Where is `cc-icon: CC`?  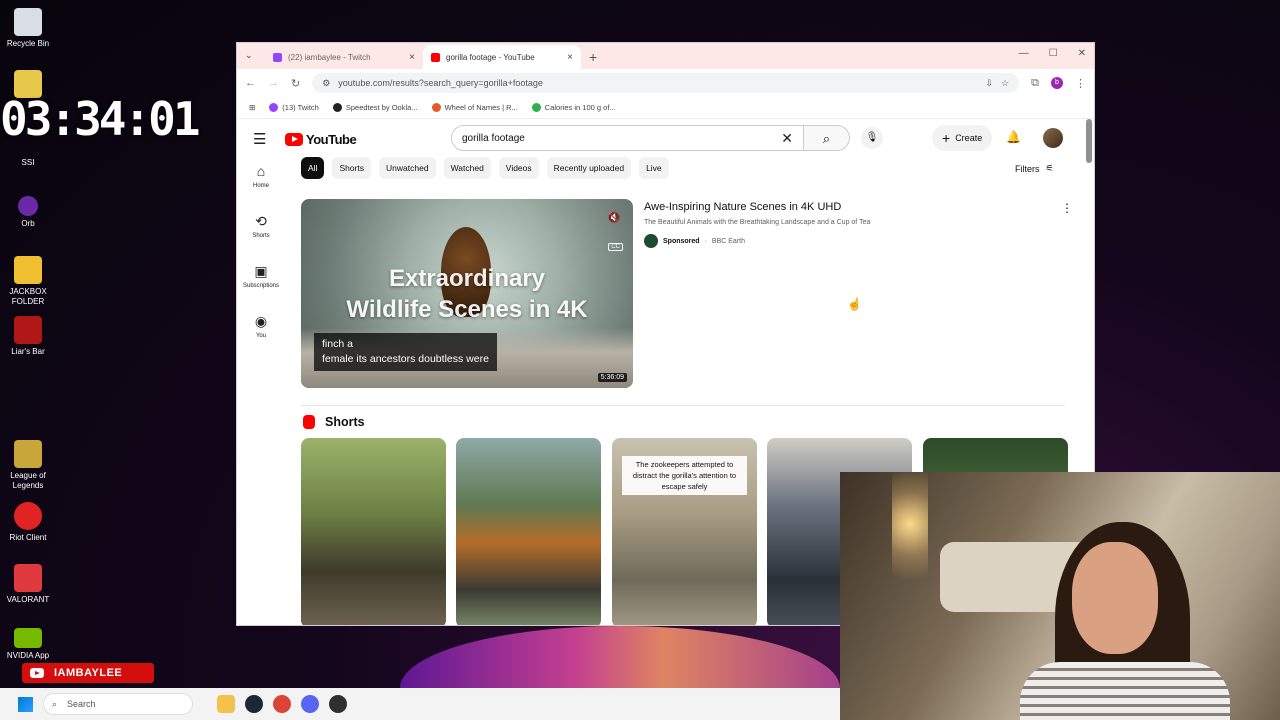 cc-icon: CC is located at coordinates (615, 247).